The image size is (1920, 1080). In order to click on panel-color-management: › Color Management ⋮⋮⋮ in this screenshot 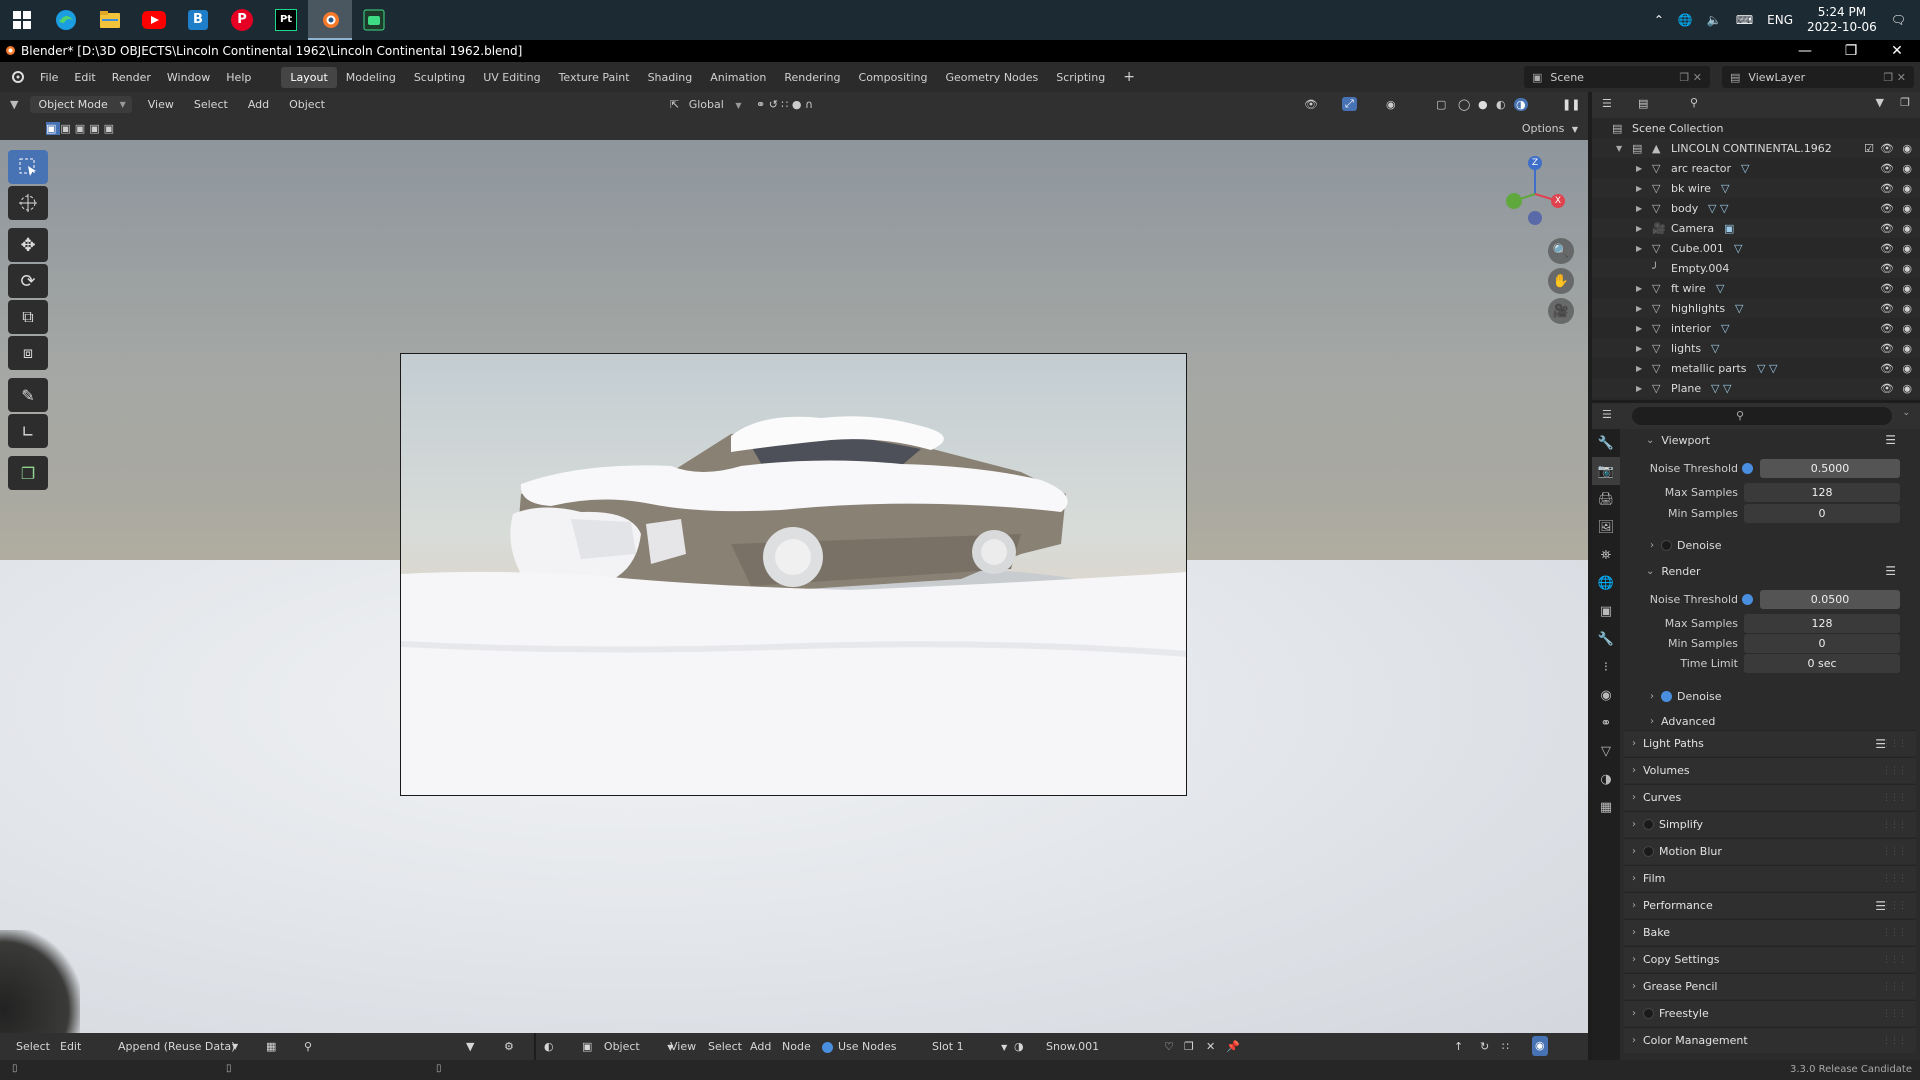, I will do `click(1770, 1040)`.